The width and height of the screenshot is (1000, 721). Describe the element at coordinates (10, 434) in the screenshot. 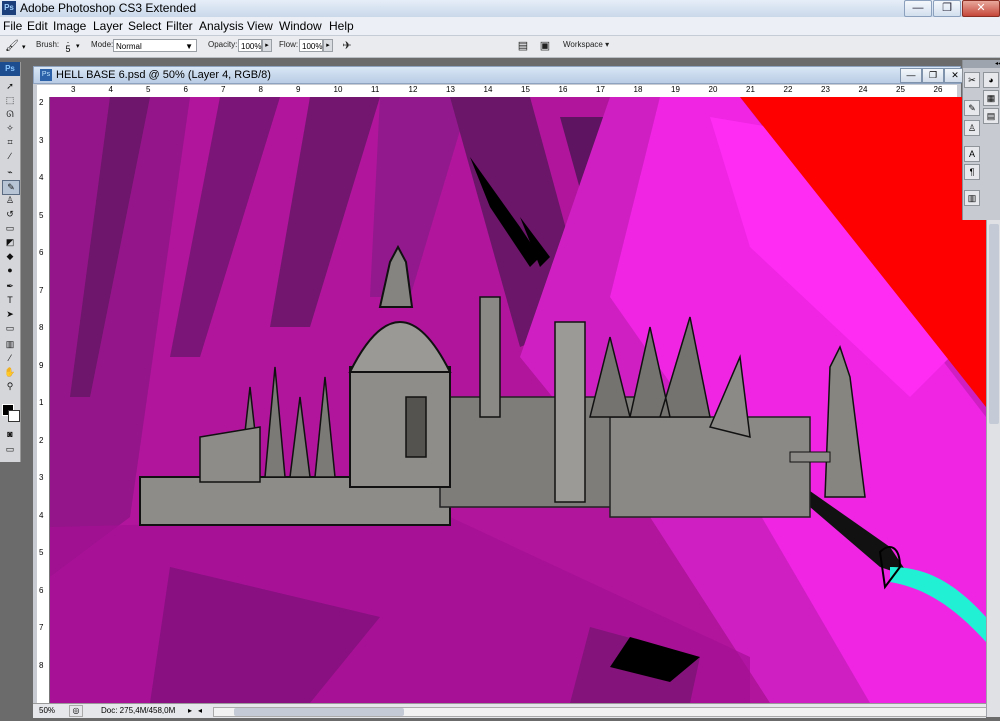

I see `quick-mask-icon: ◙` at that location.